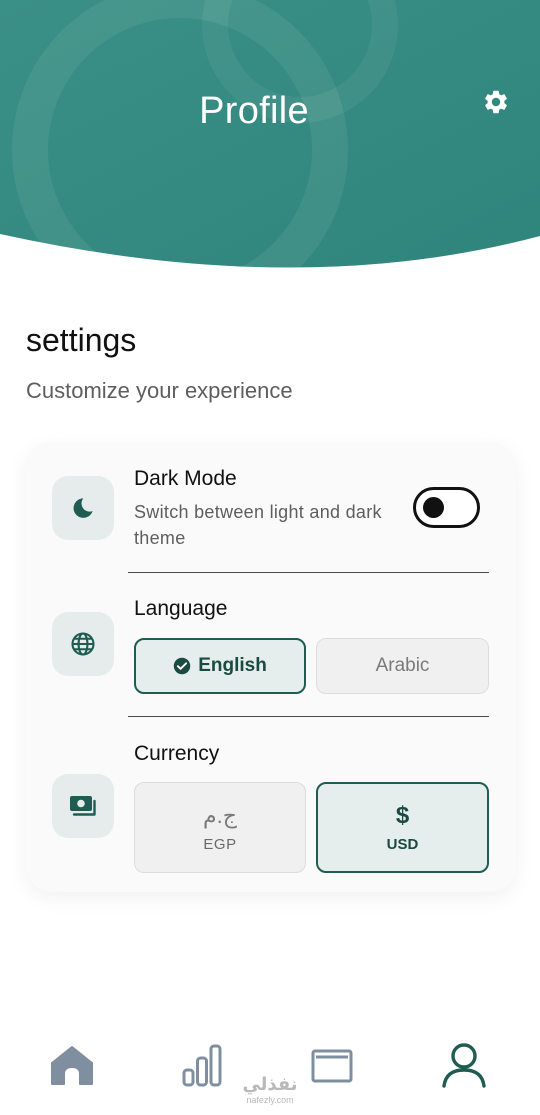  I want to click on bar-chart-icon, so click(202, 1065).